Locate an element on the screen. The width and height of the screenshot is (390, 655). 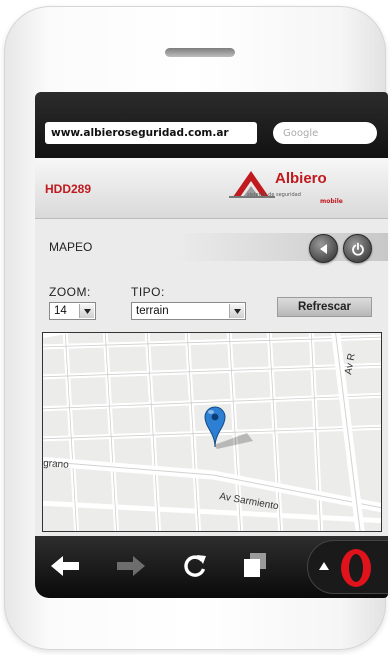
logo-sub: mobile is located at coordinates (331, 201).